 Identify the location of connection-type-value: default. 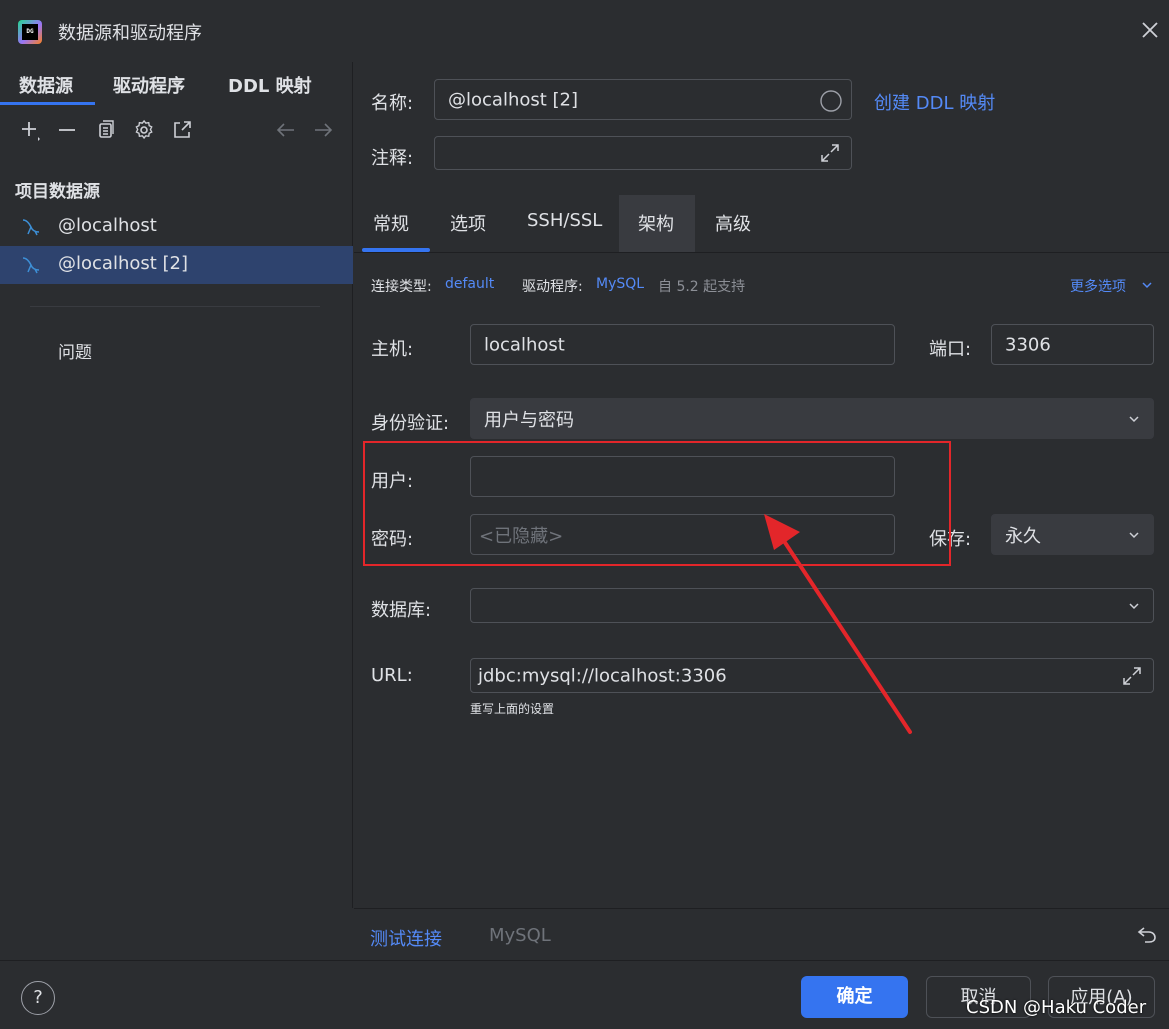
(469, 284).